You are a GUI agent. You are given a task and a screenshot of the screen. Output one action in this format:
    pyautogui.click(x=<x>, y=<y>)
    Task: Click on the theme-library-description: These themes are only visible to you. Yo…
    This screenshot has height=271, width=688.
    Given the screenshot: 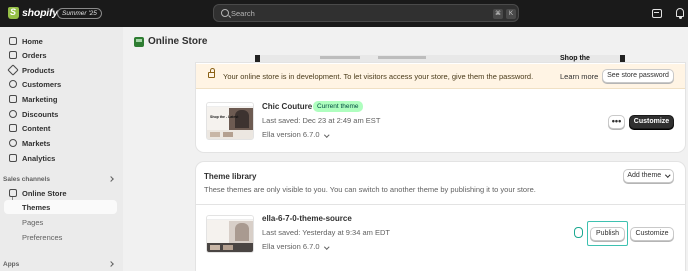 What is the action you would take?
    pyautogui.click(x=370, y=189)
    